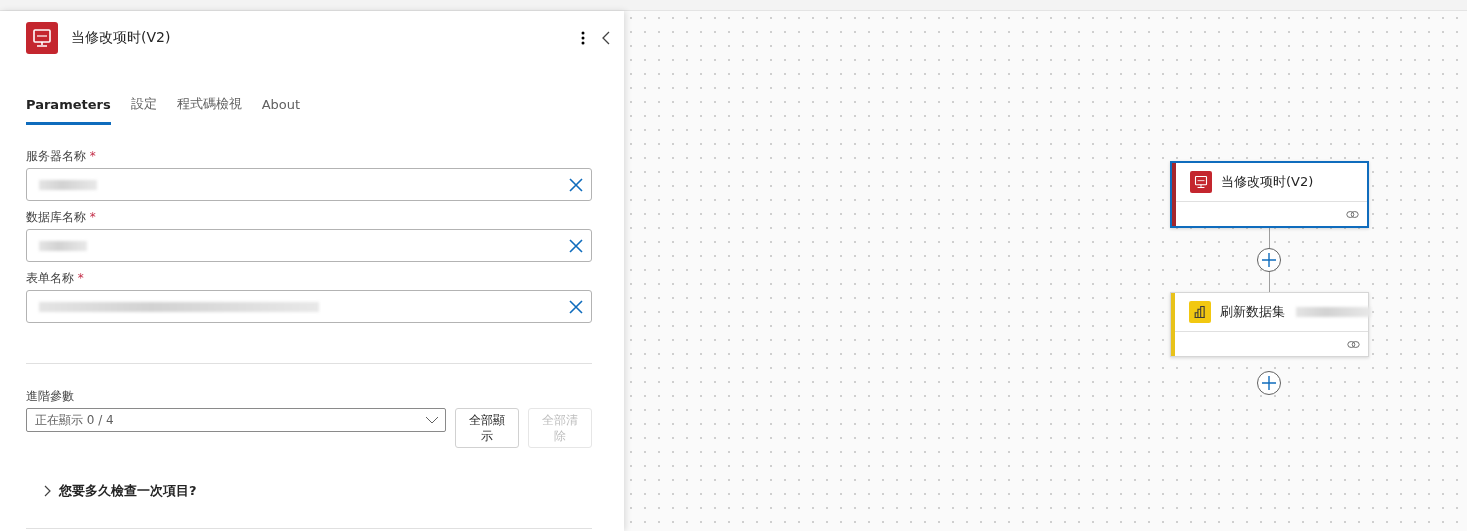 This screenshot has width=1467, height=531. What do you see at coordinates (1267, 182) in the screenshot?
I see `node-title: 当修改项时(V2)` at bounding box center [1267, 182].